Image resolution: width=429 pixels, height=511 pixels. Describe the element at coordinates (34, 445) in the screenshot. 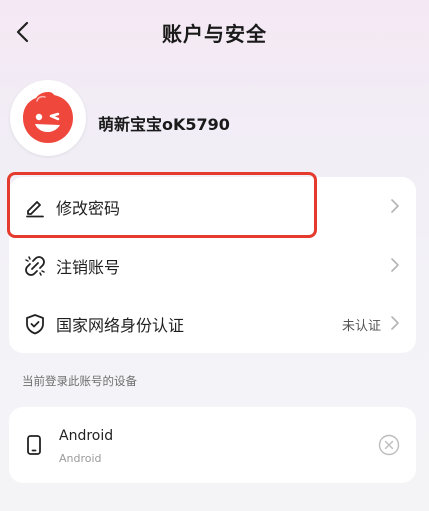

I see `phone-icon` at that location.